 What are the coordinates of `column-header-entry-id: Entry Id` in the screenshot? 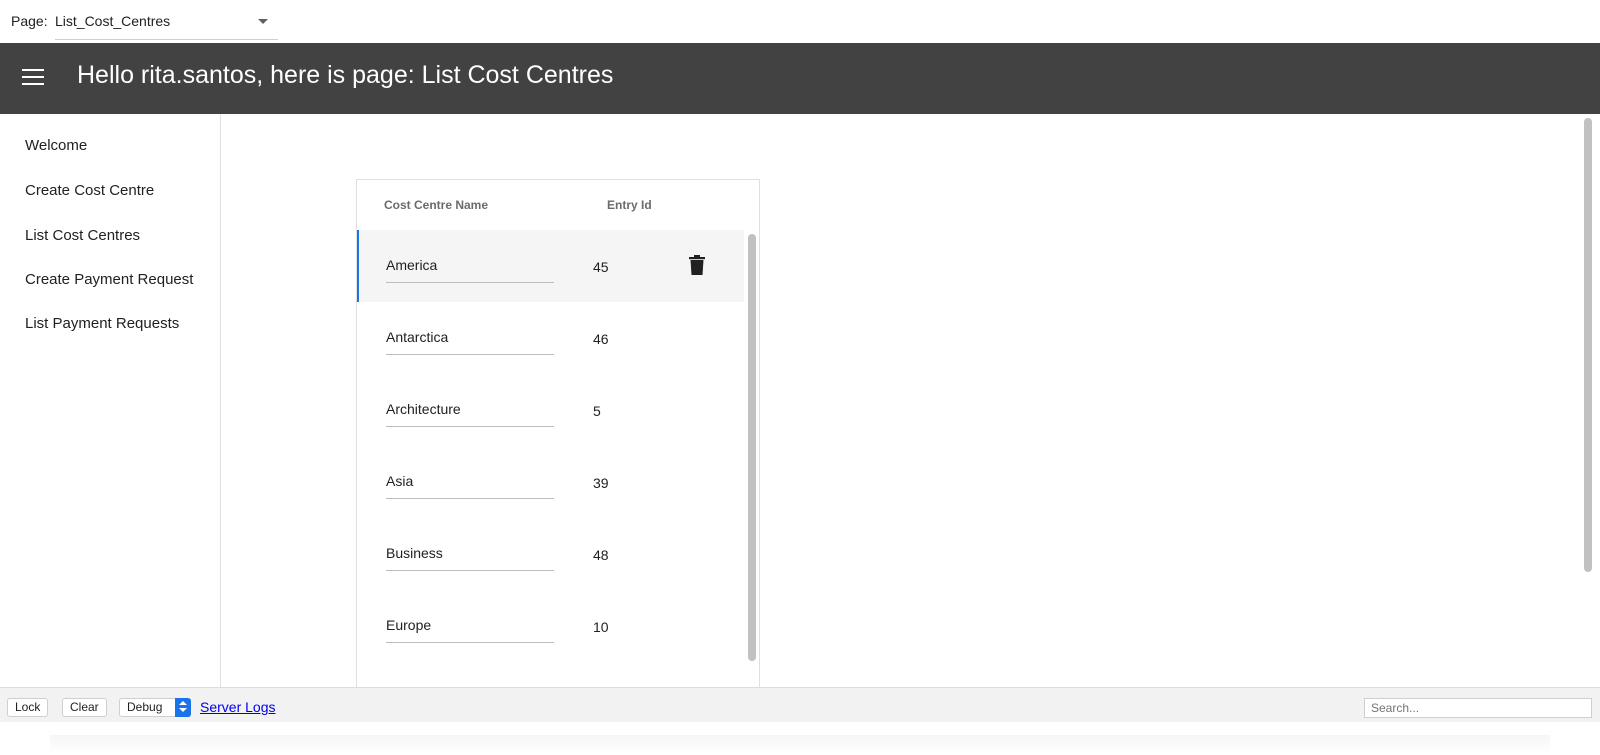 It's located at (629, 205).